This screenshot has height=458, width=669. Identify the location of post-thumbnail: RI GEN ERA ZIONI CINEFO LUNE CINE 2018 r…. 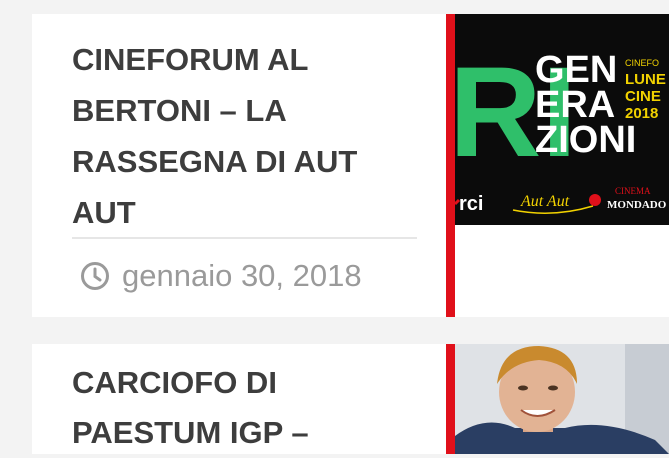
(562, 119).